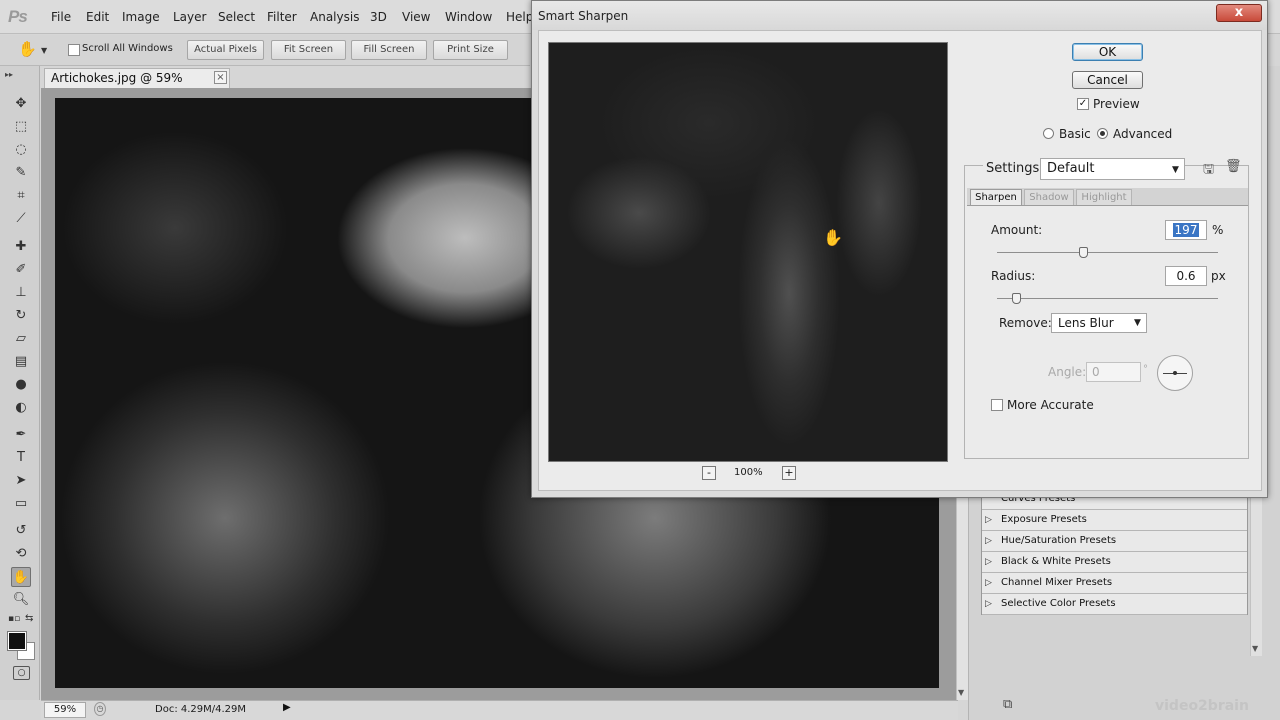  What do you see at coordinates (21, 339) in the screenshot?
I see `eraser-tool-icon: ▱` at bounding box center [21, 339].